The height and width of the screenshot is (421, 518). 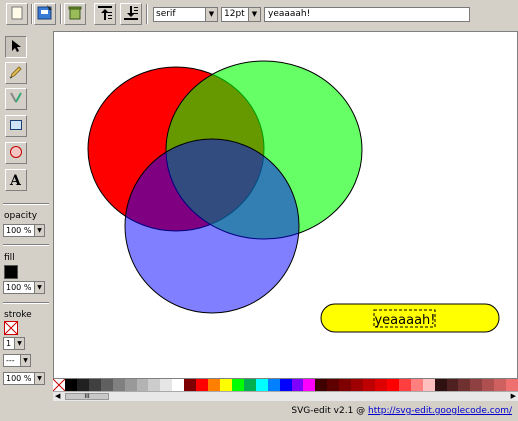 I want to click on move-to-top-button, so click(x=105, y=14).